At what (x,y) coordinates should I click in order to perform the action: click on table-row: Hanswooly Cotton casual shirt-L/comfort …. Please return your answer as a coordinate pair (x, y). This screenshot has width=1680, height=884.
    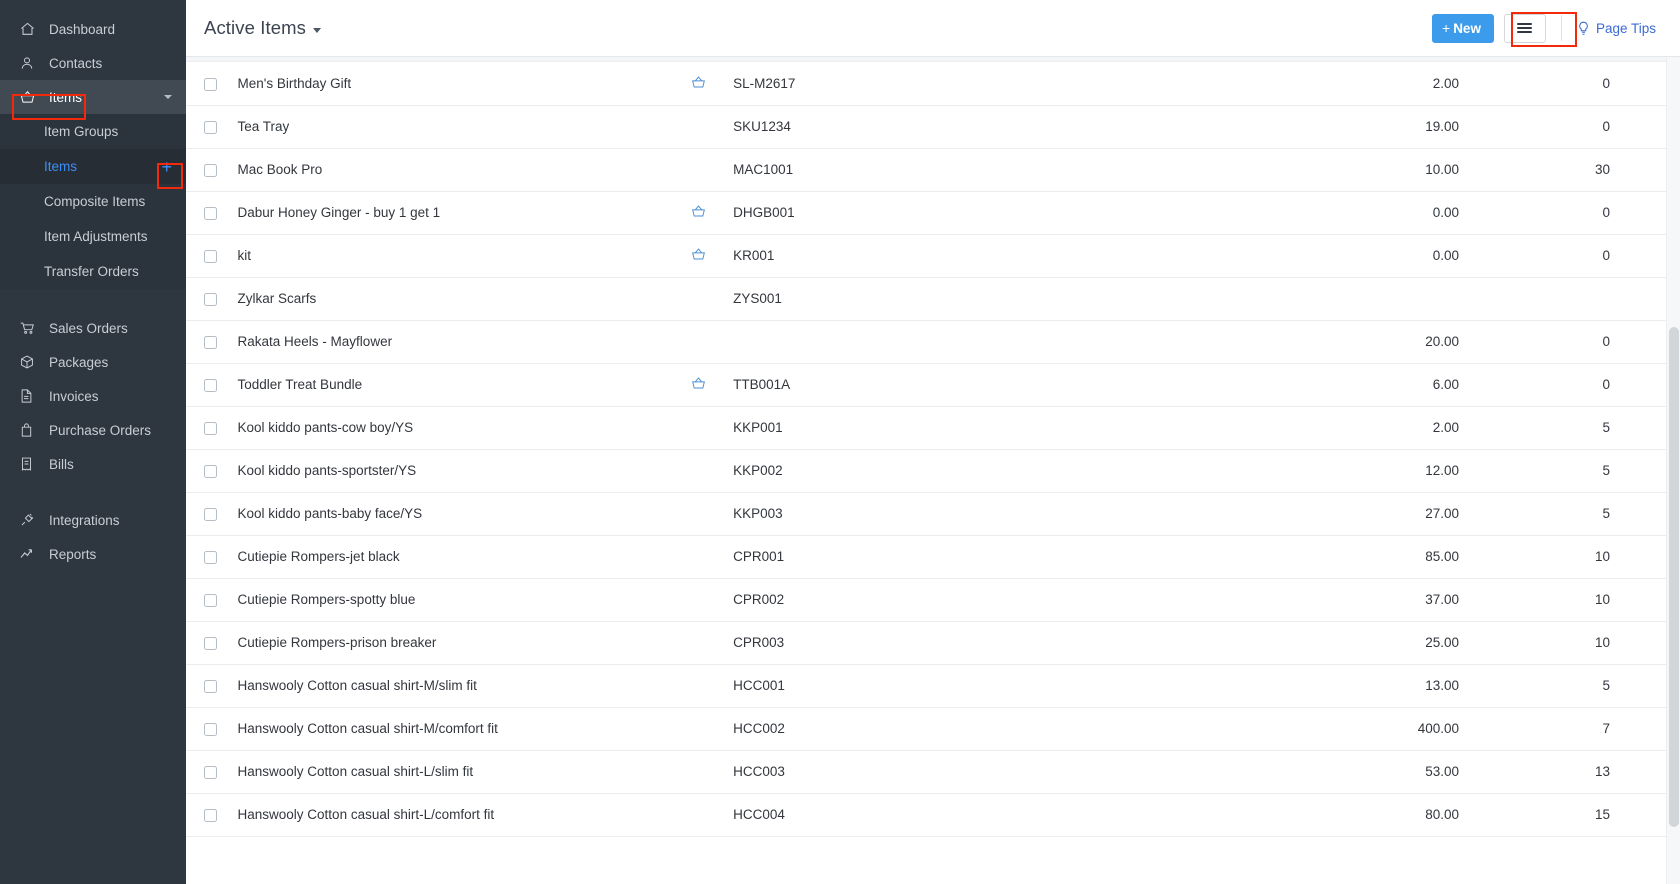
    Looking at the image, I should click on (933, 815).